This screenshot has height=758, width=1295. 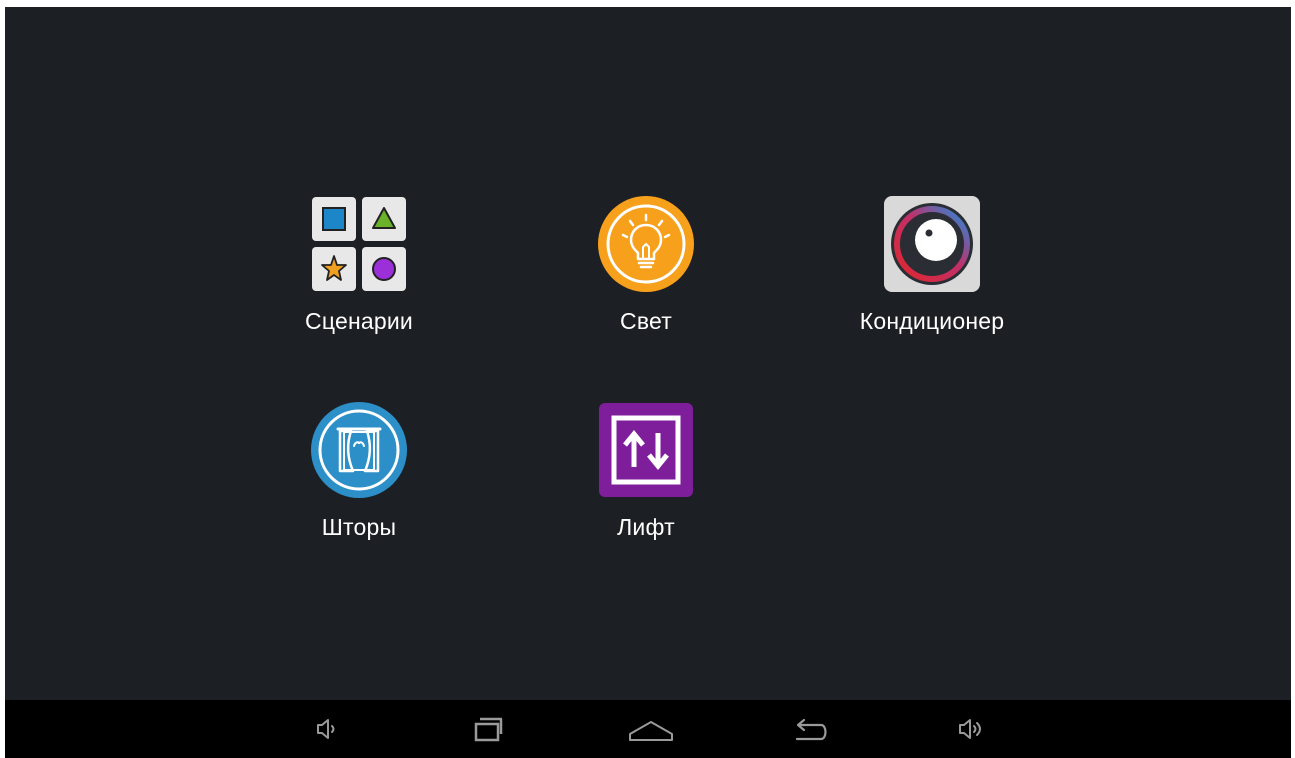 What do you see at coordinates (646, 450) in the screenshot?
I see `elevator-arrows-icon` at bounding box center [646, 450].